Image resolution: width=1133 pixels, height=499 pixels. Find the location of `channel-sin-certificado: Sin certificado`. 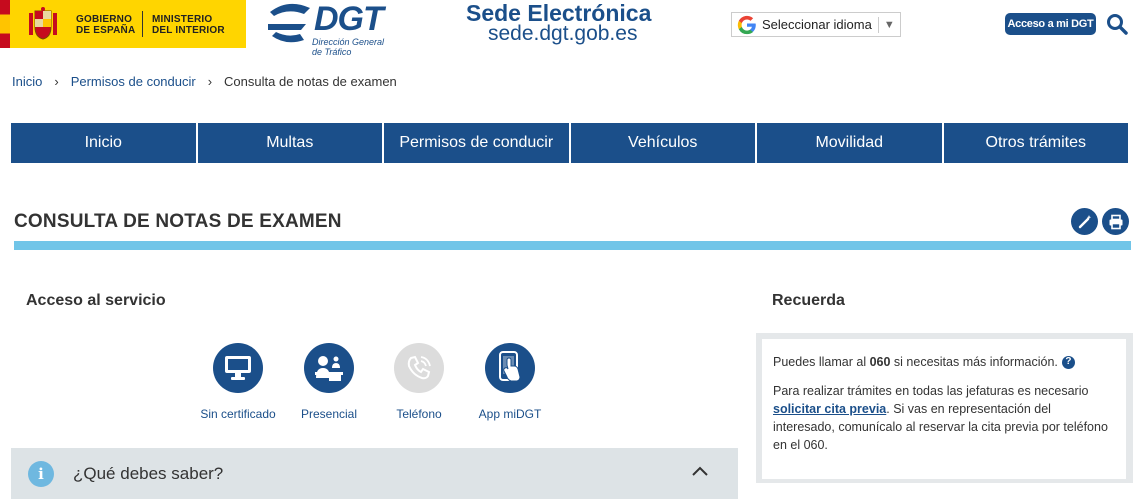

channel-sin-certificado: Sin certificado is located at coordinates (238, 382).